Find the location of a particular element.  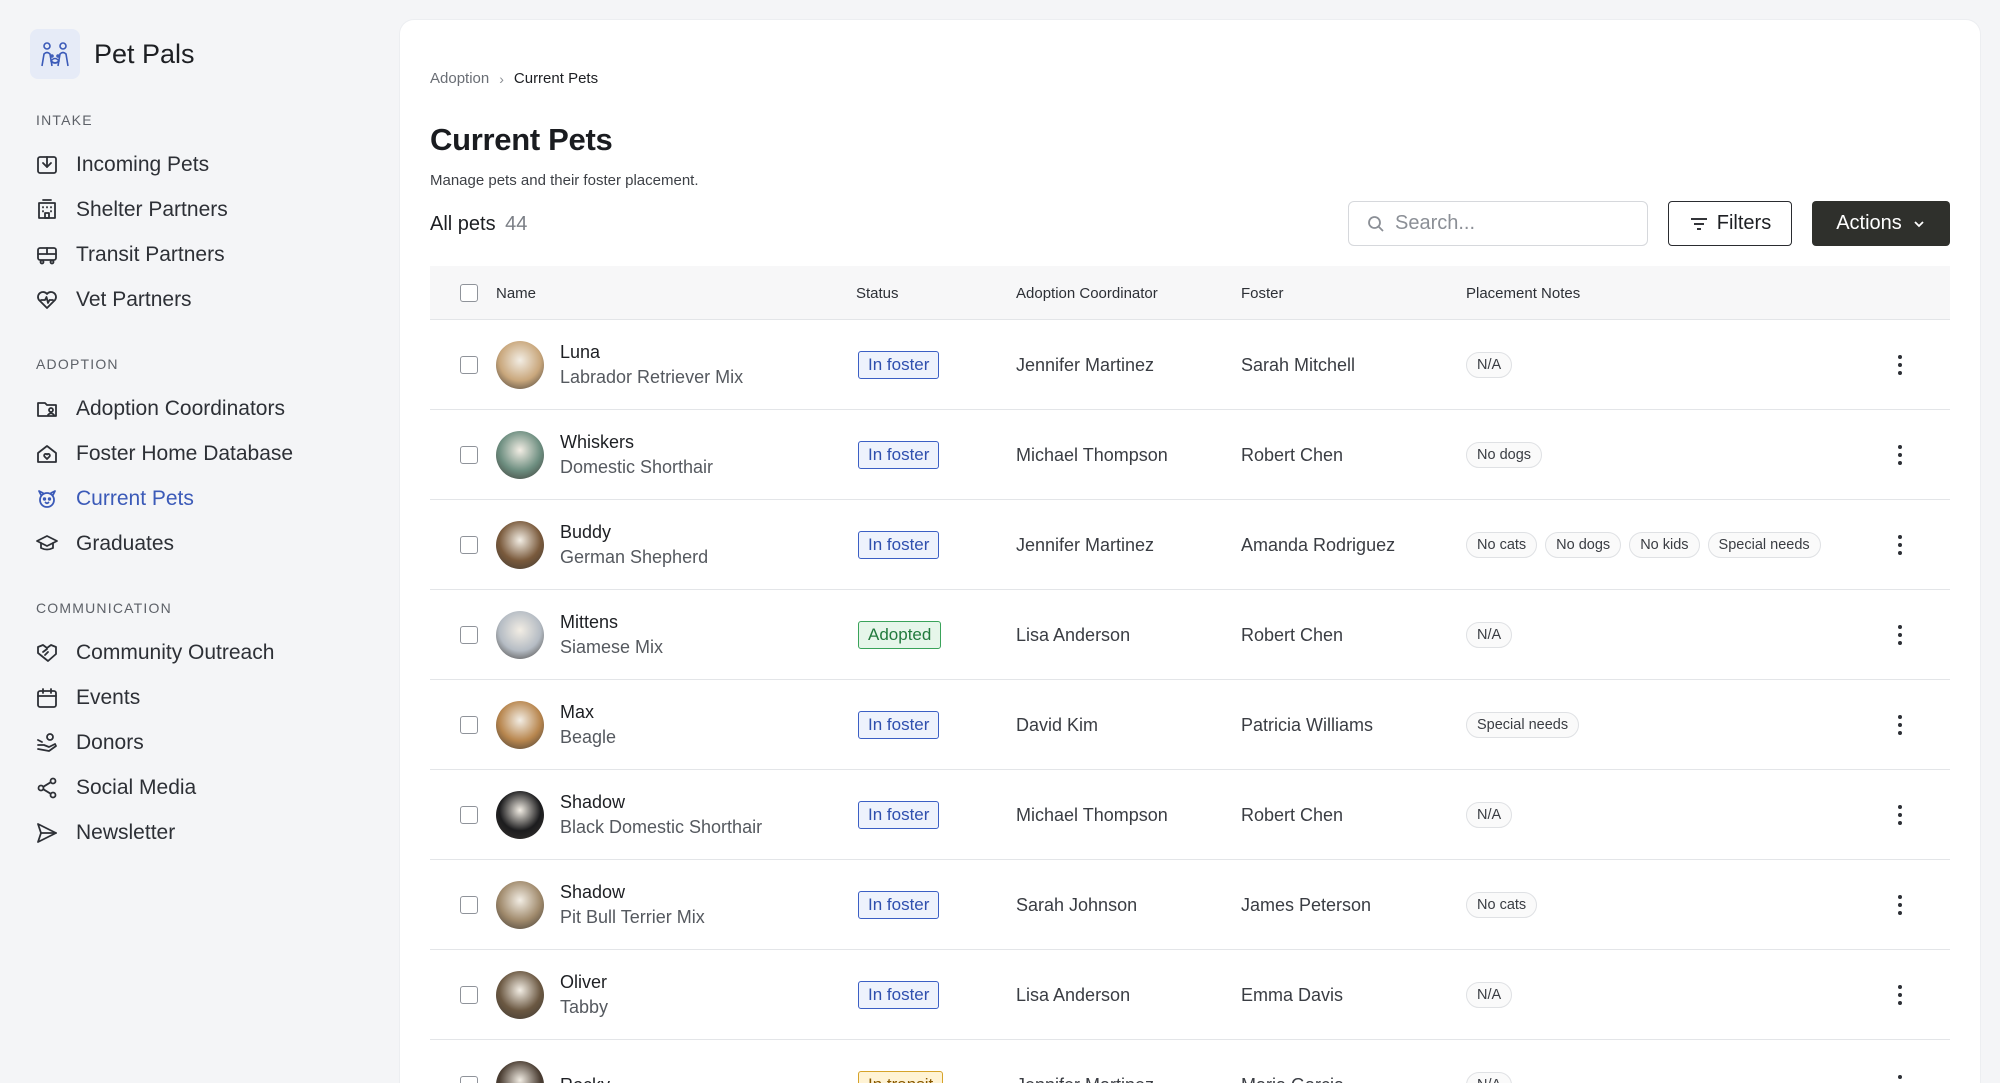

page-subtitle: Manage pets and their foster placement. is located at coordinates (564, 180).